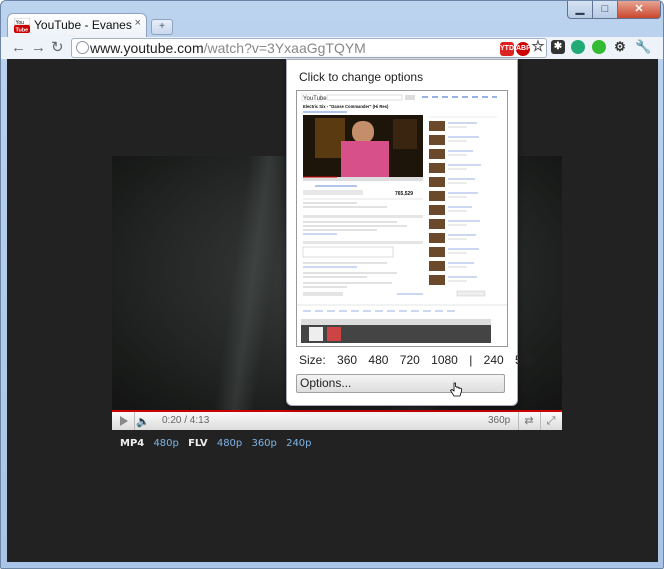 The height and width of the screenshot is (569, 664). I want to click on maximize-icon: □, so click(605, 9).